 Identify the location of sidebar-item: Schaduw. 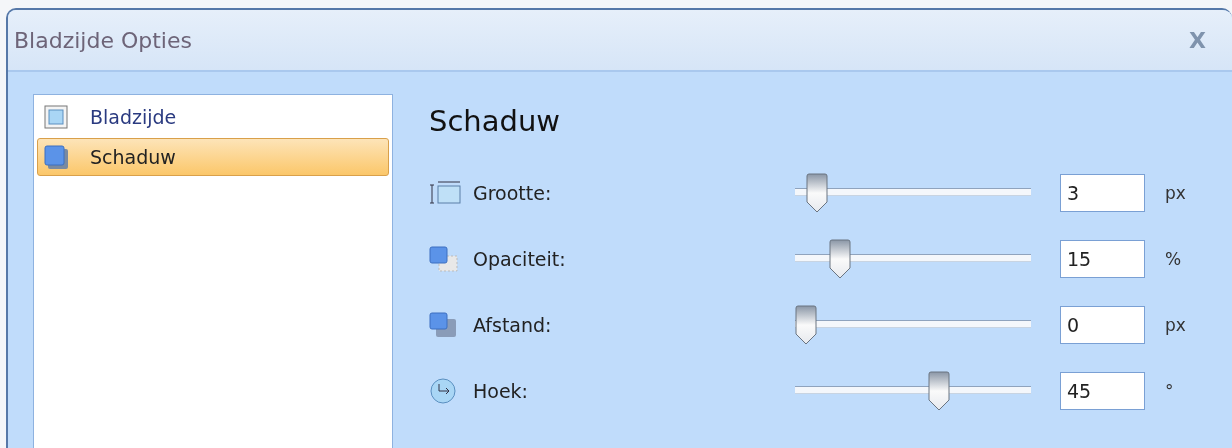
(213, 157).